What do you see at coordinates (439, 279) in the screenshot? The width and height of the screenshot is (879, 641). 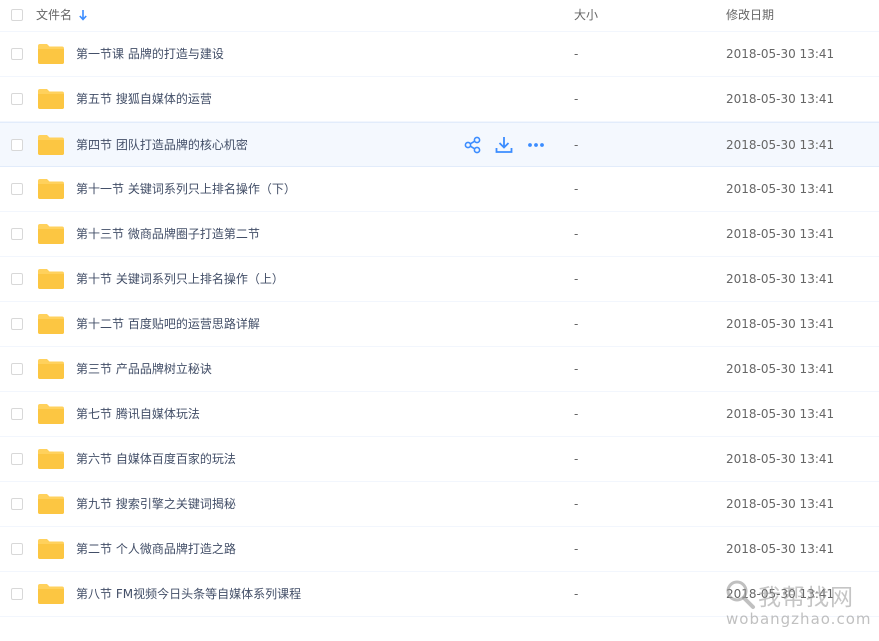 I see `table-row: 第十节 关键词系列只上排名操作（上） - 2018-05-30 13:41` at bounding box center [439, 279].